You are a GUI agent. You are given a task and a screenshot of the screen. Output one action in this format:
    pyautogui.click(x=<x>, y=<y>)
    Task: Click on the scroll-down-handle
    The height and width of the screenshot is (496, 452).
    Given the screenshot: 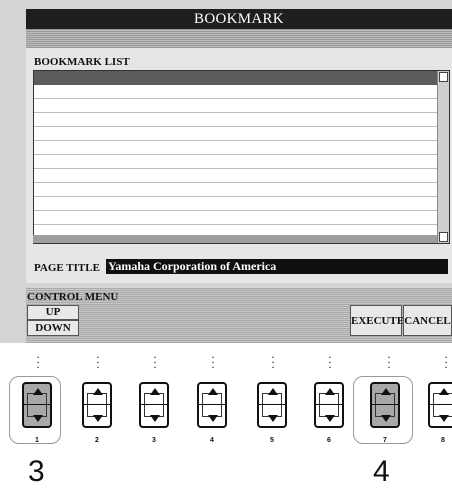 What is the action you would take?
    pyautogui.click(x=443, y=237)
    